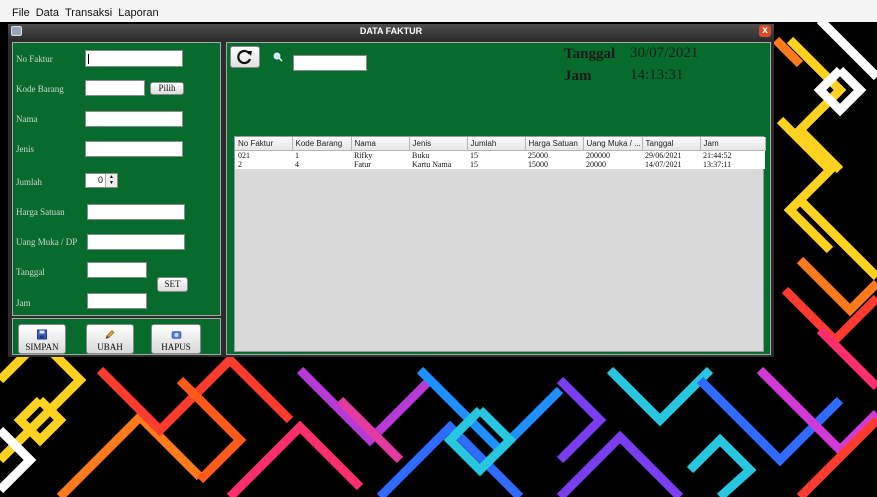 The height and width of the screenshot is (497, 877). What do you see at coordinates (40, 89) in the screenshot?
I see `label-kode-barang: Kode Barang` at bounding box center [40, 89].